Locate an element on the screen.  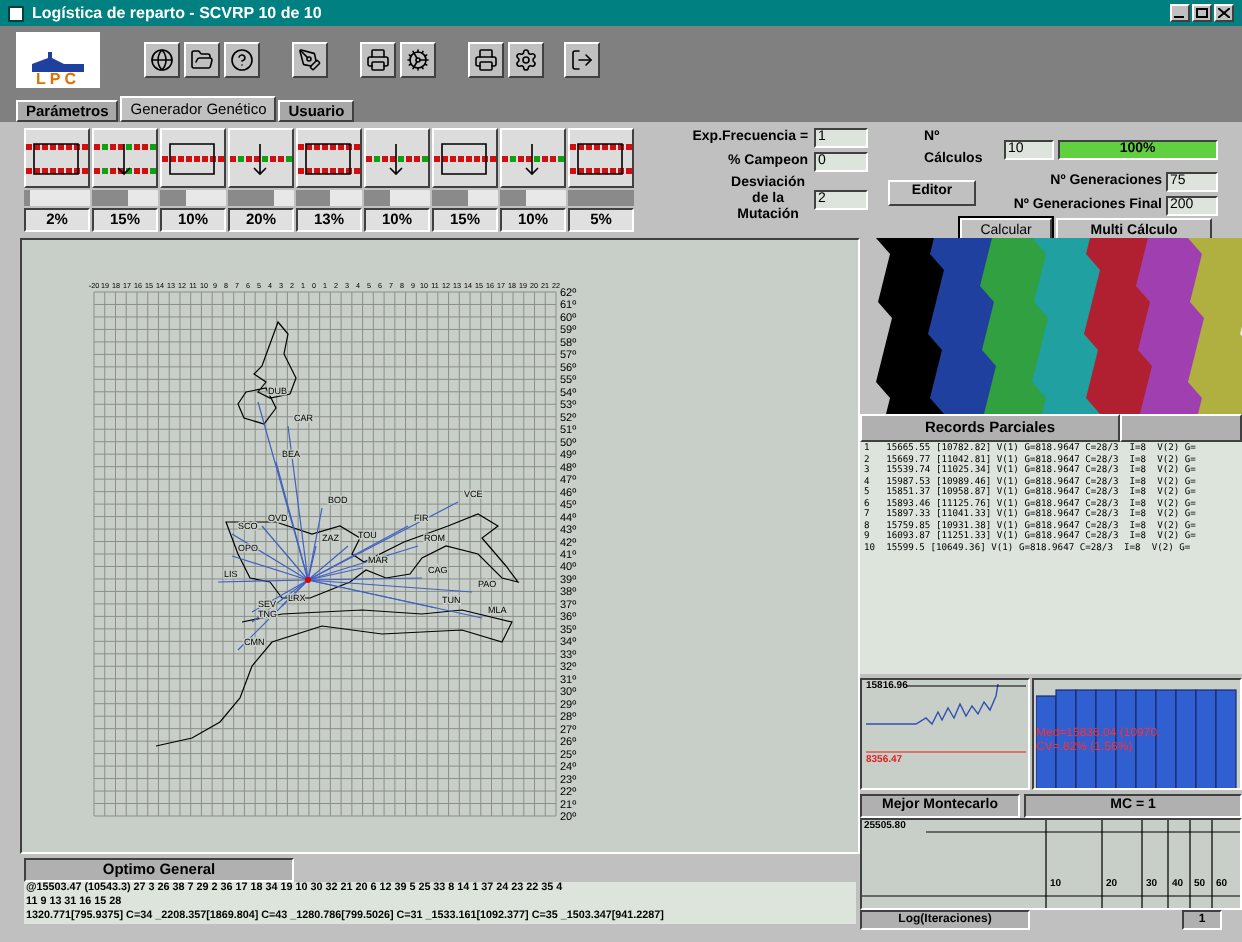
header-panel is located at coordinates (1181, 428).